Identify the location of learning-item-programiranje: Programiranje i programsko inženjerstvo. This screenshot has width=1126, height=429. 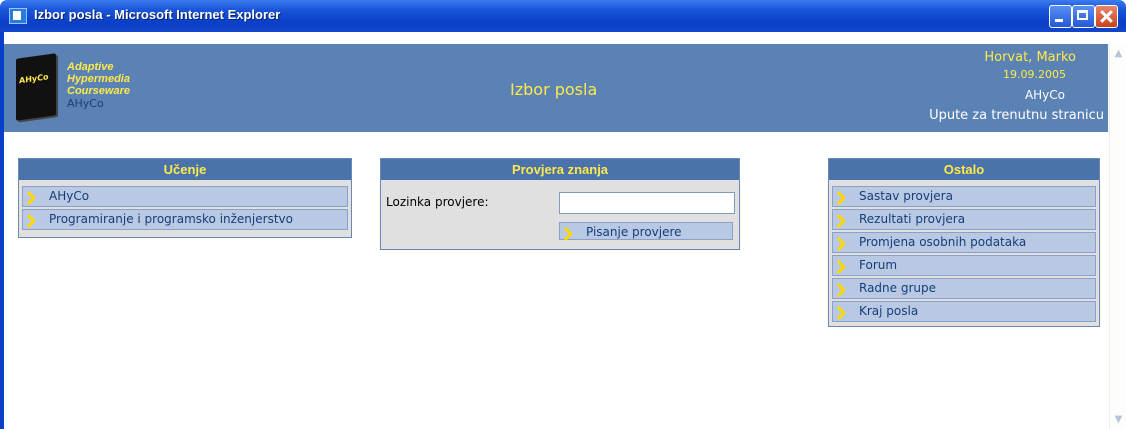
(185, 219).